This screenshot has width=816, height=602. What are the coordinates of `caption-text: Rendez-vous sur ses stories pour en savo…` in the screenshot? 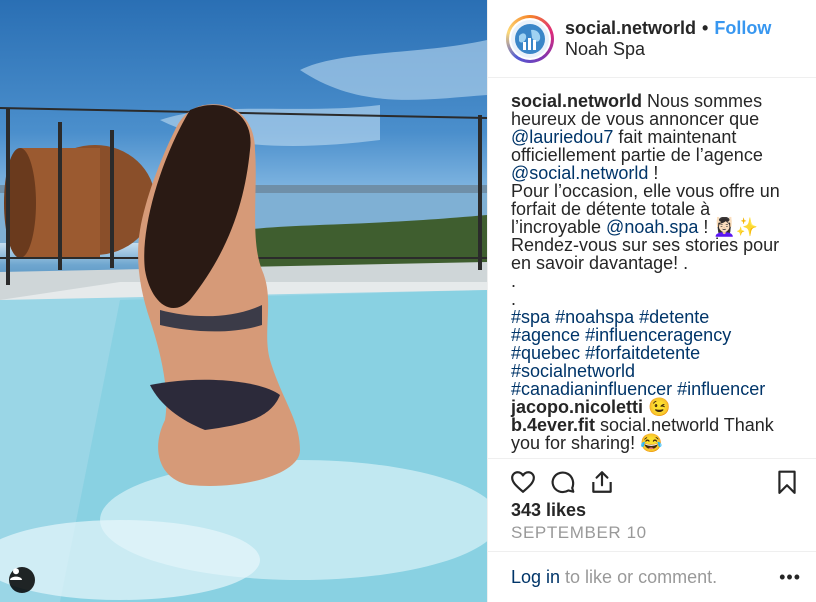 It's located at (645, 254).